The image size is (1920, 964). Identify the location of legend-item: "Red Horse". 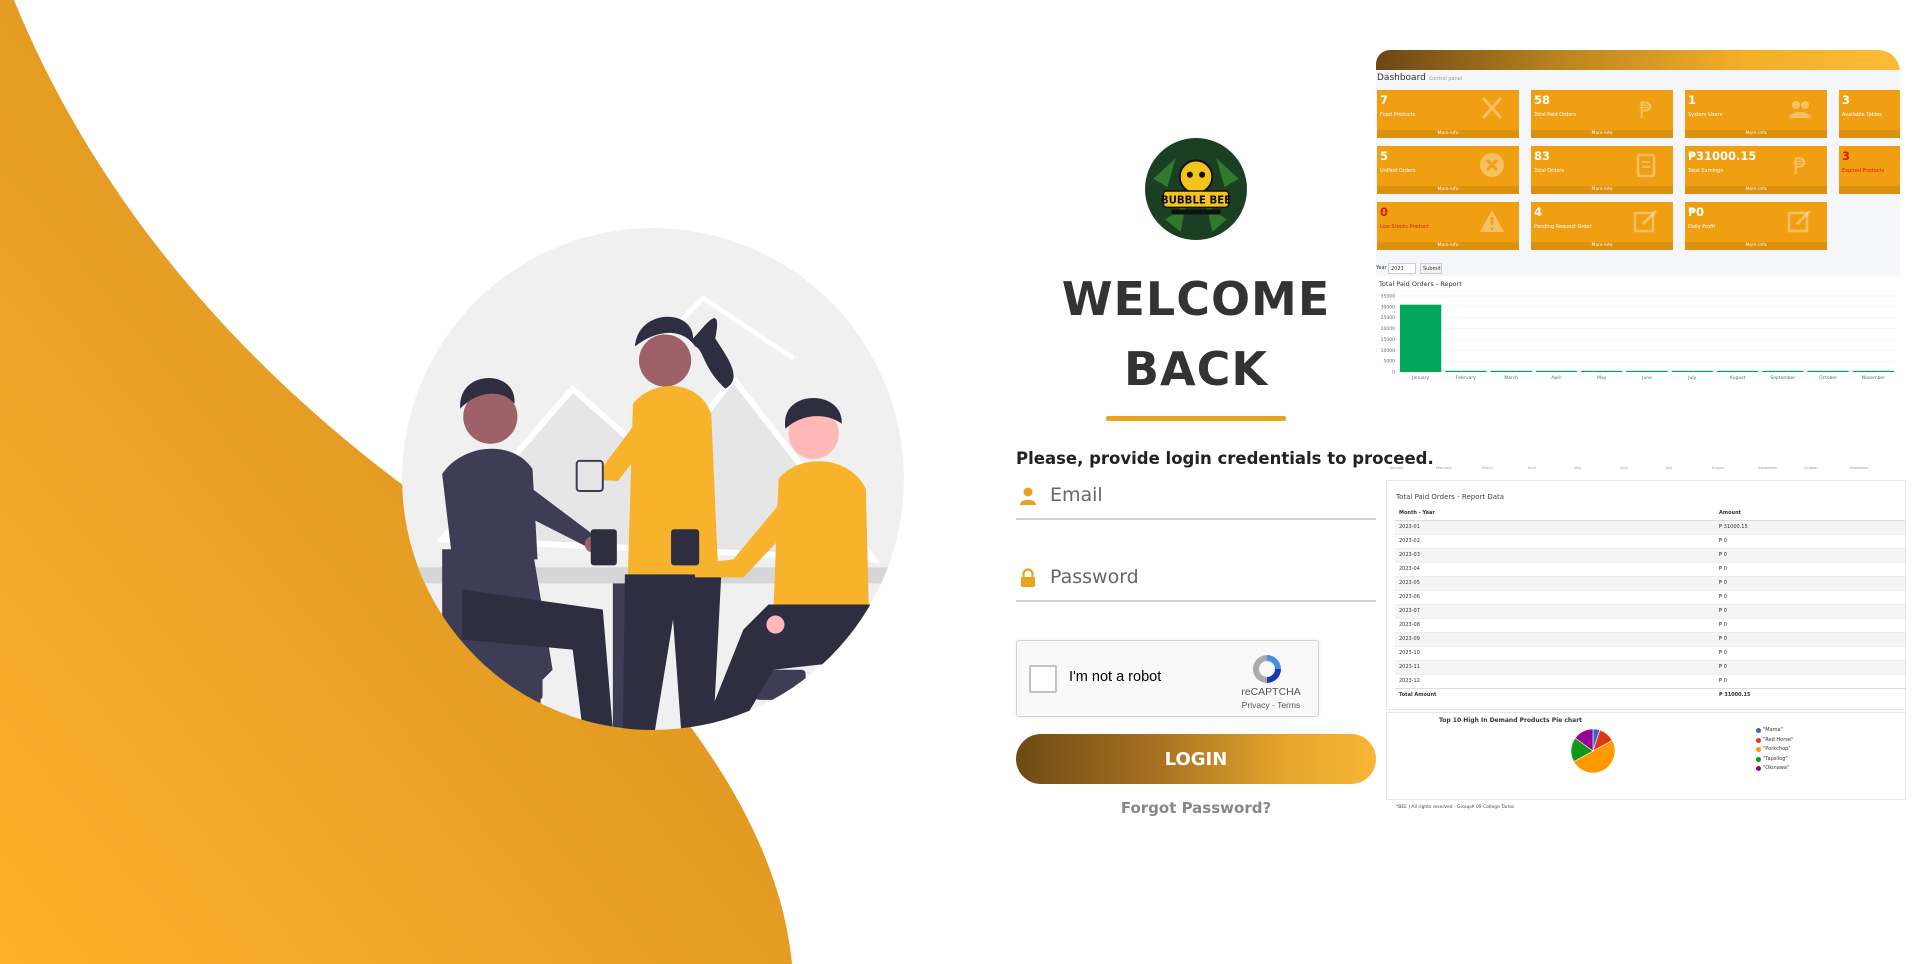
(1774, 741).